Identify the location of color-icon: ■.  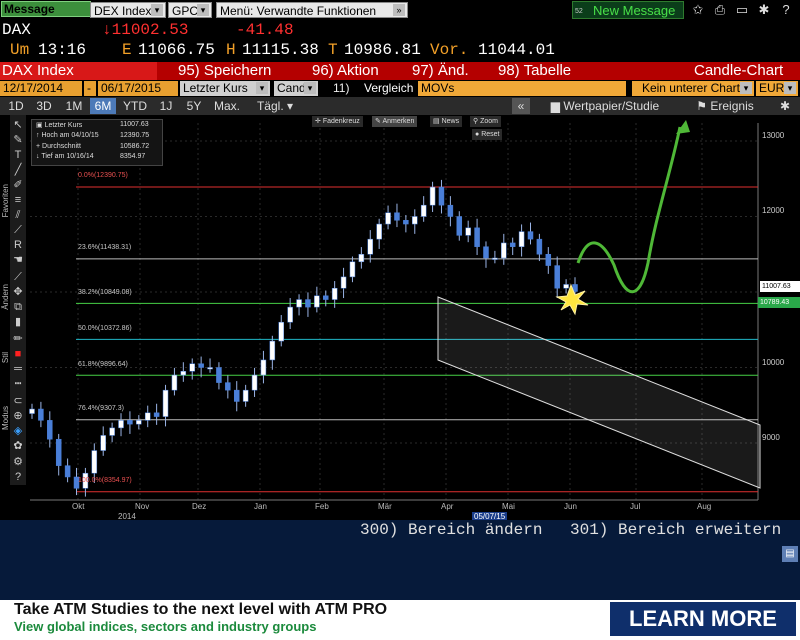
(18, 354).